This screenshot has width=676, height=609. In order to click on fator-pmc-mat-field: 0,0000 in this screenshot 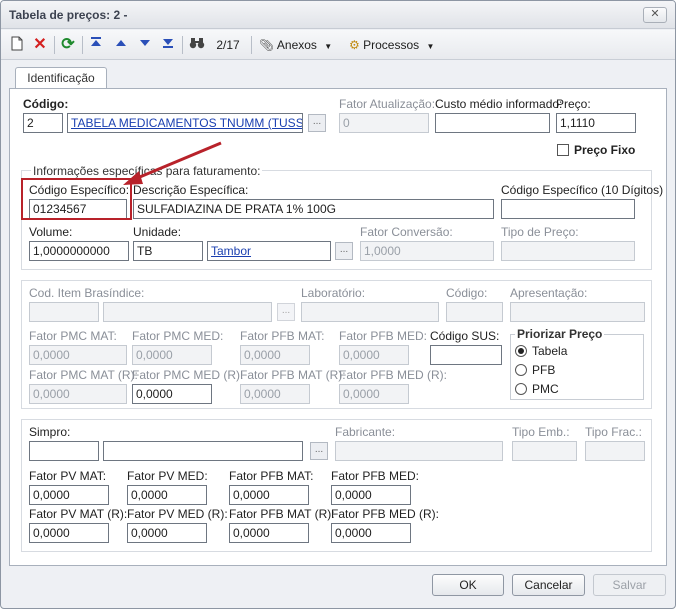, I will do `click(78, 355)`.